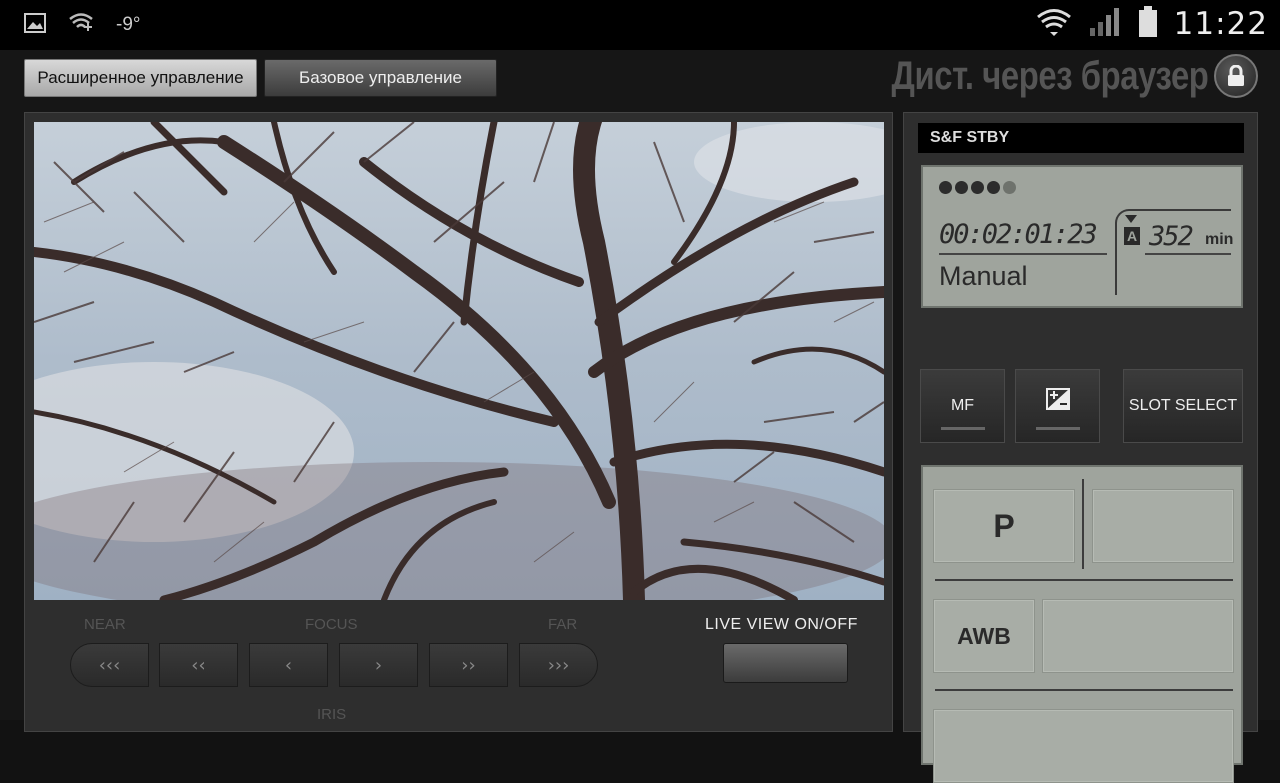 The width and height of the screenshot is (1280, 783). Describe the element at coordinates (1049, 76) in the screenshot. I see `page-title: Дист. через браузер` at that location.